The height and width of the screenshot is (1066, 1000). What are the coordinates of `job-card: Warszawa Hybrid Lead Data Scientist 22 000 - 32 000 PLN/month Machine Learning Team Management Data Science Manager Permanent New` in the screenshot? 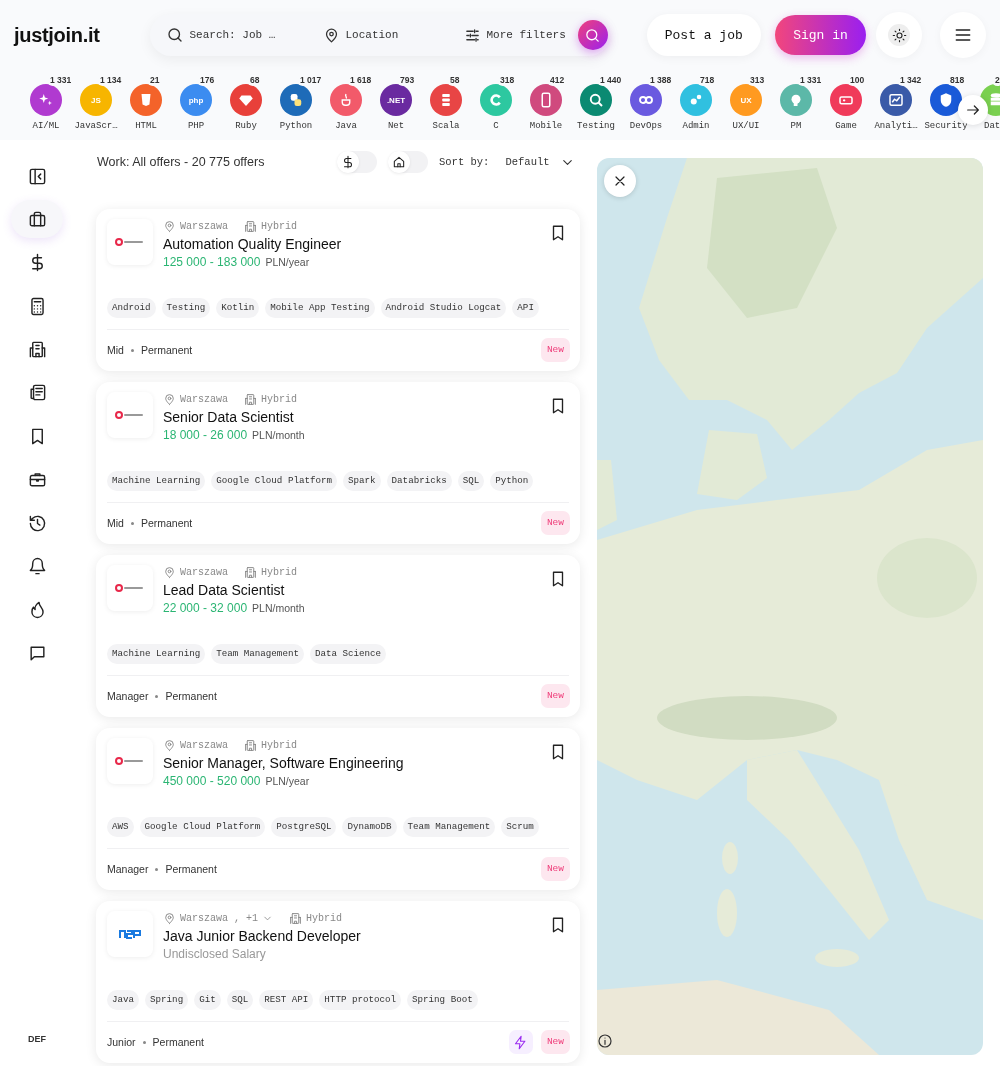 It's located at (338, 636).